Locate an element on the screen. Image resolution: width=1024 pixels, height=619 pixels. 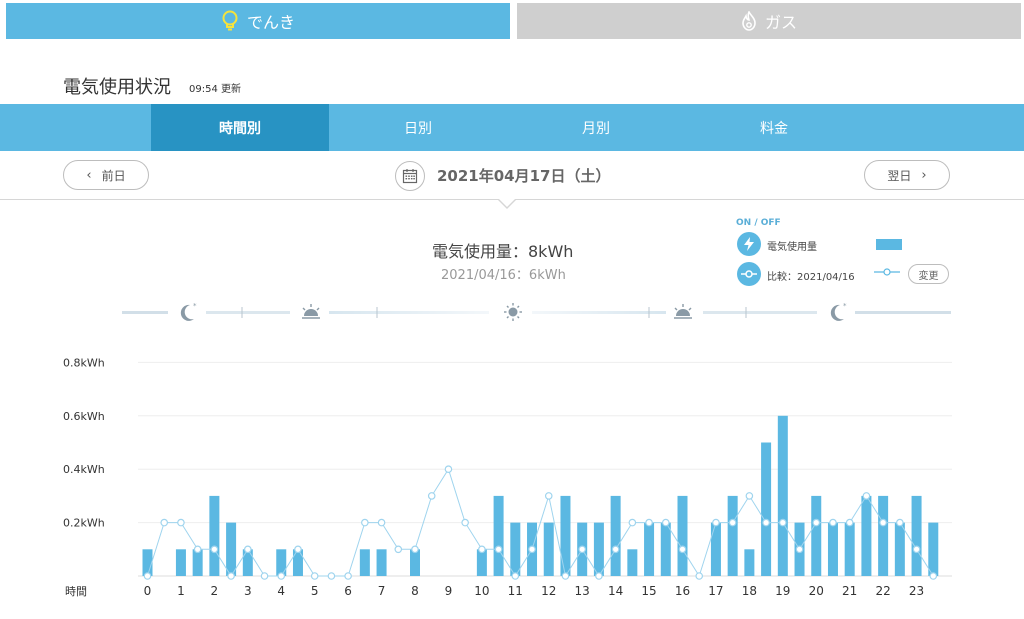
tab-monthly: 月別 is located at coordinates (596, 127).